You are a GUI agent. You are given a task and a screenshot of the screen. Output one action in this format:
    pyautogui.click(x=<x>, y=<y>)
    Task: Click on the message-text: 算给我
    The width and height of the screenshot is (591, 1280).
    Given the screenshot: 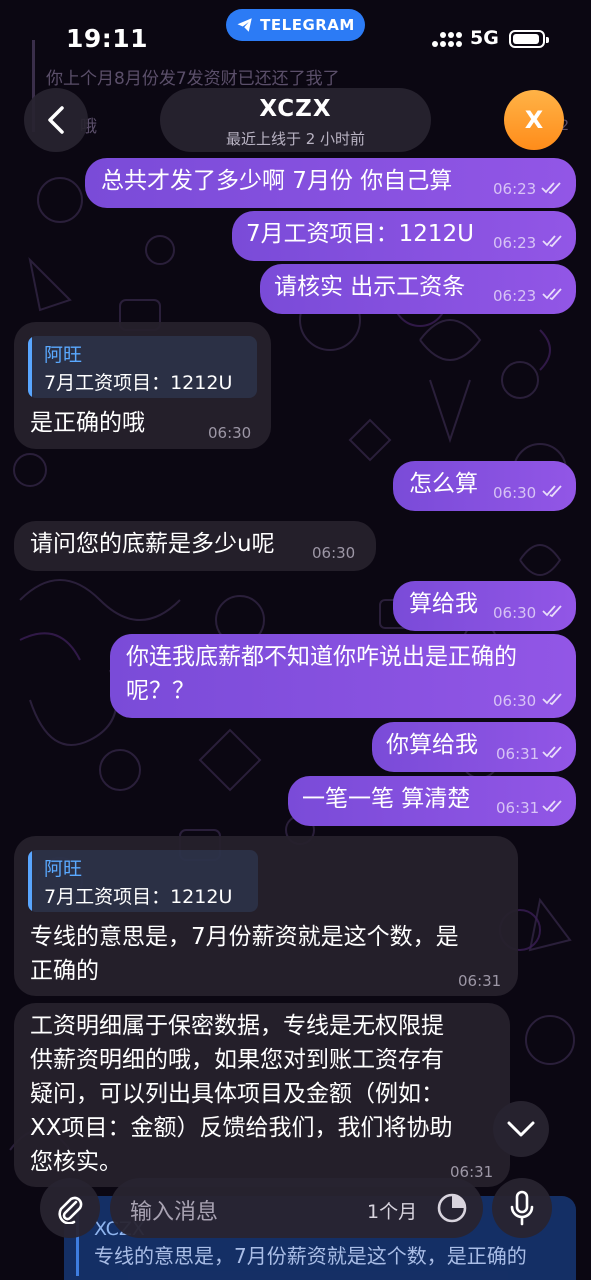 What is the action you would take?
    pyautogui.click(x=443, y=604)
    